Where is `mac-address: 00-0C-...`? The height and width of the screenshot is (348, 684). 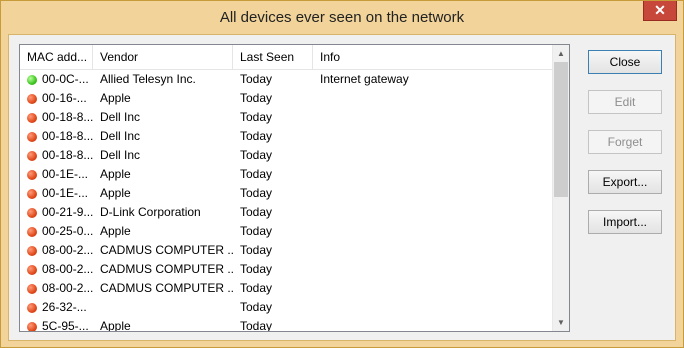 mac-address: 00-0C-... is located at coordinates (65, 79).